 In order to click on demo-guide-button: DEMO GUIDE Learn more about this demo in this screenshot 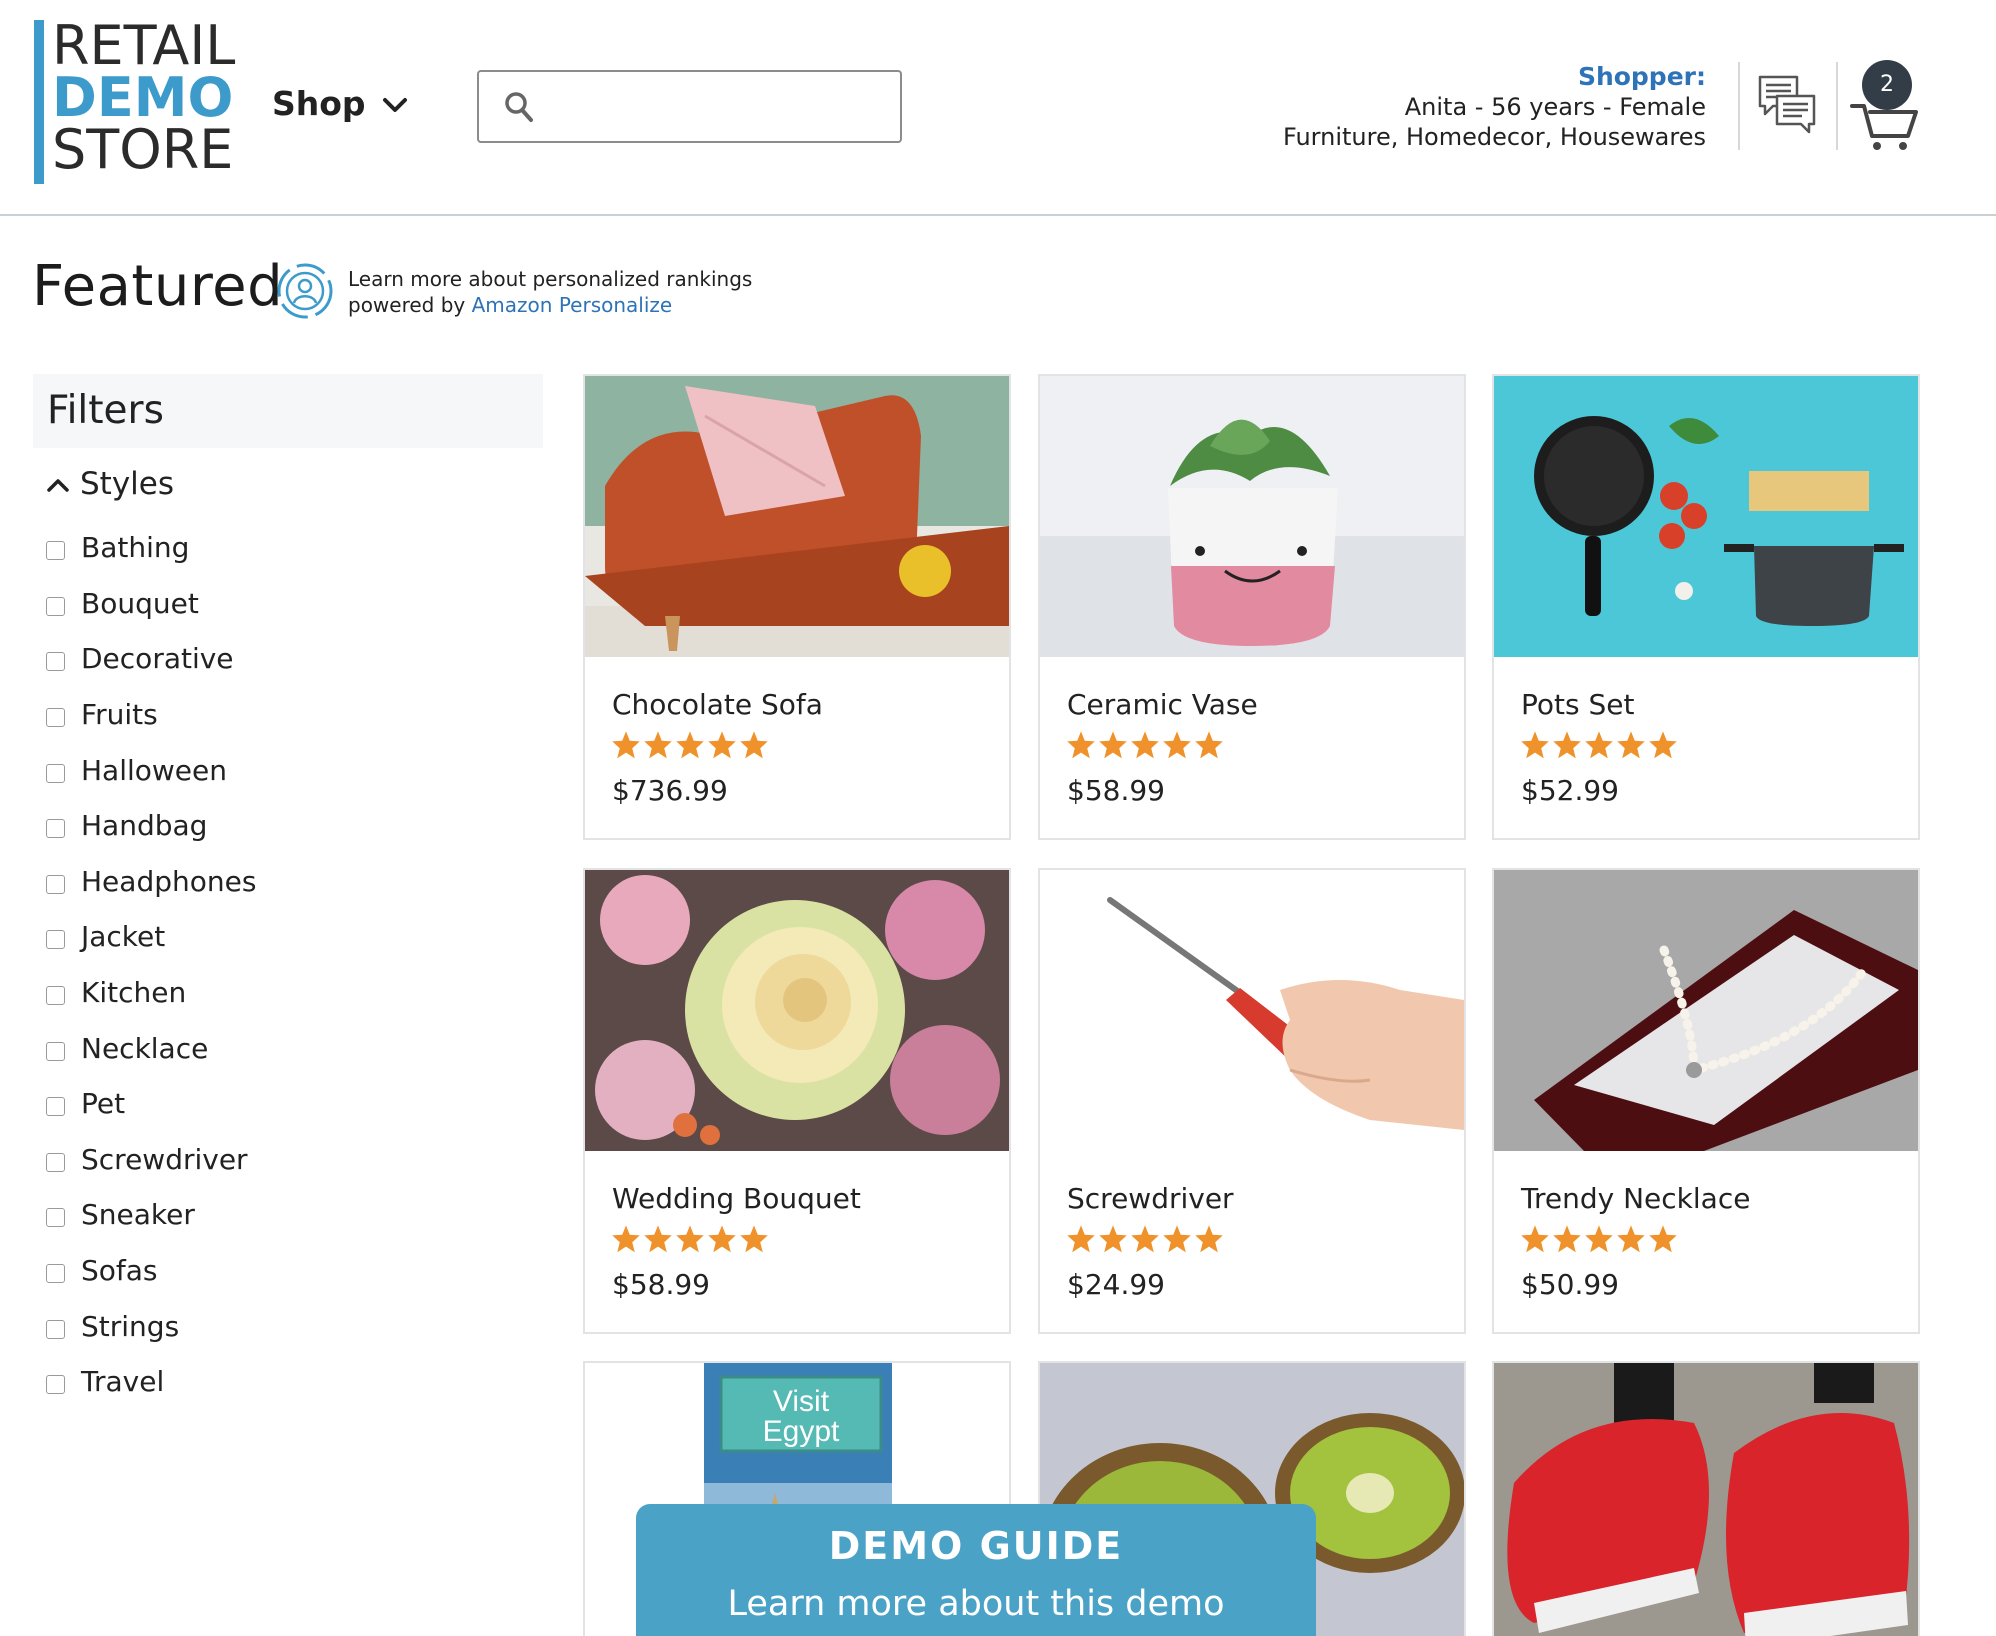, I will do `click(976, 1570)`.